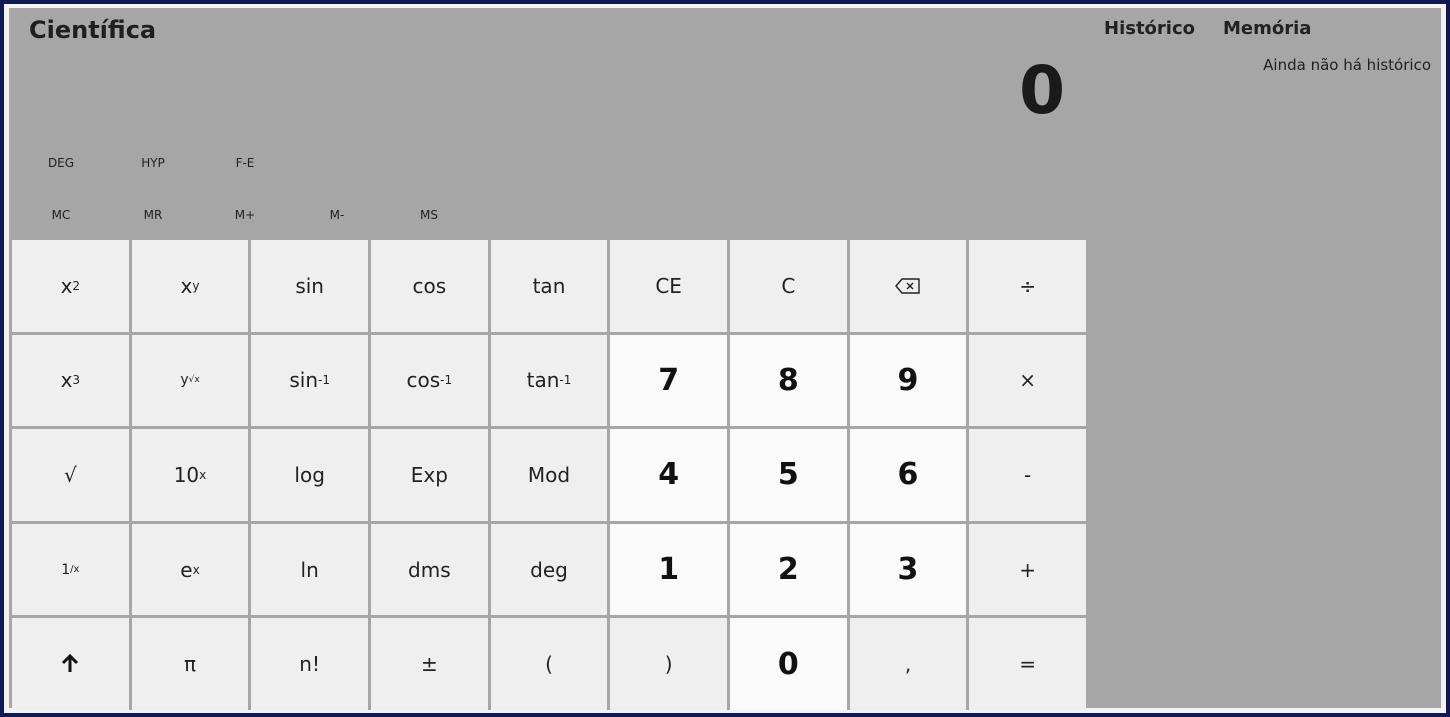  What do you see at coordinates (61, 163) in the screenshot?
I see `deg-toggle-button: DEG` at bounding box center [61, 163].